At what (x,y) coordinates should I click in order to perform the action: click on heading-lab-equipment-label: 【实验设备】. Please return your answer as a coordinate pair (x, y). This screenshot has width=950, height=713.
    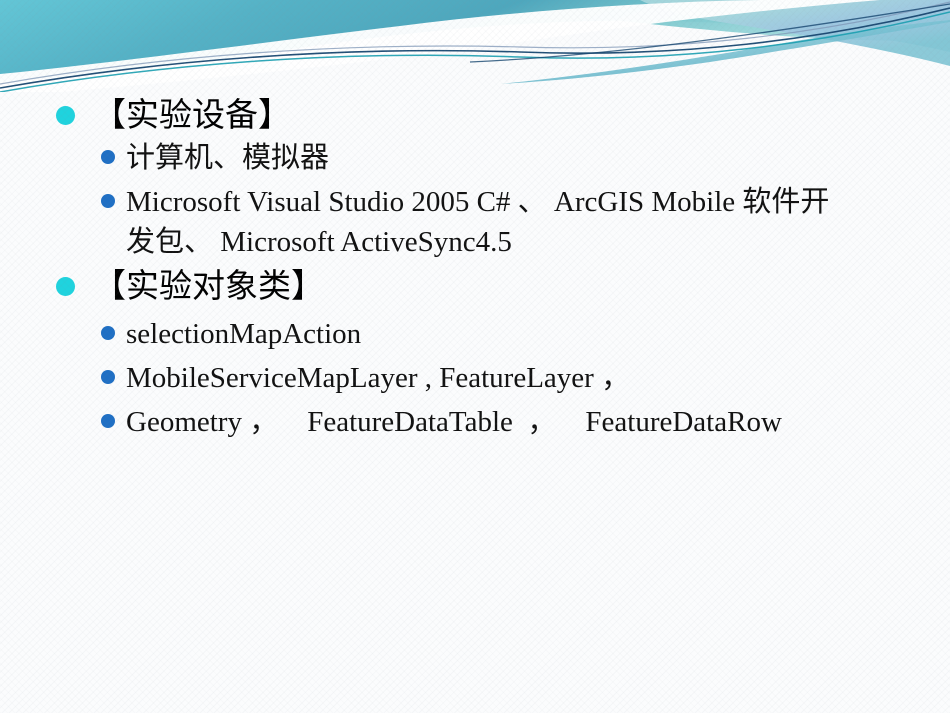
    Looking at the image, I should click on (192, 116).